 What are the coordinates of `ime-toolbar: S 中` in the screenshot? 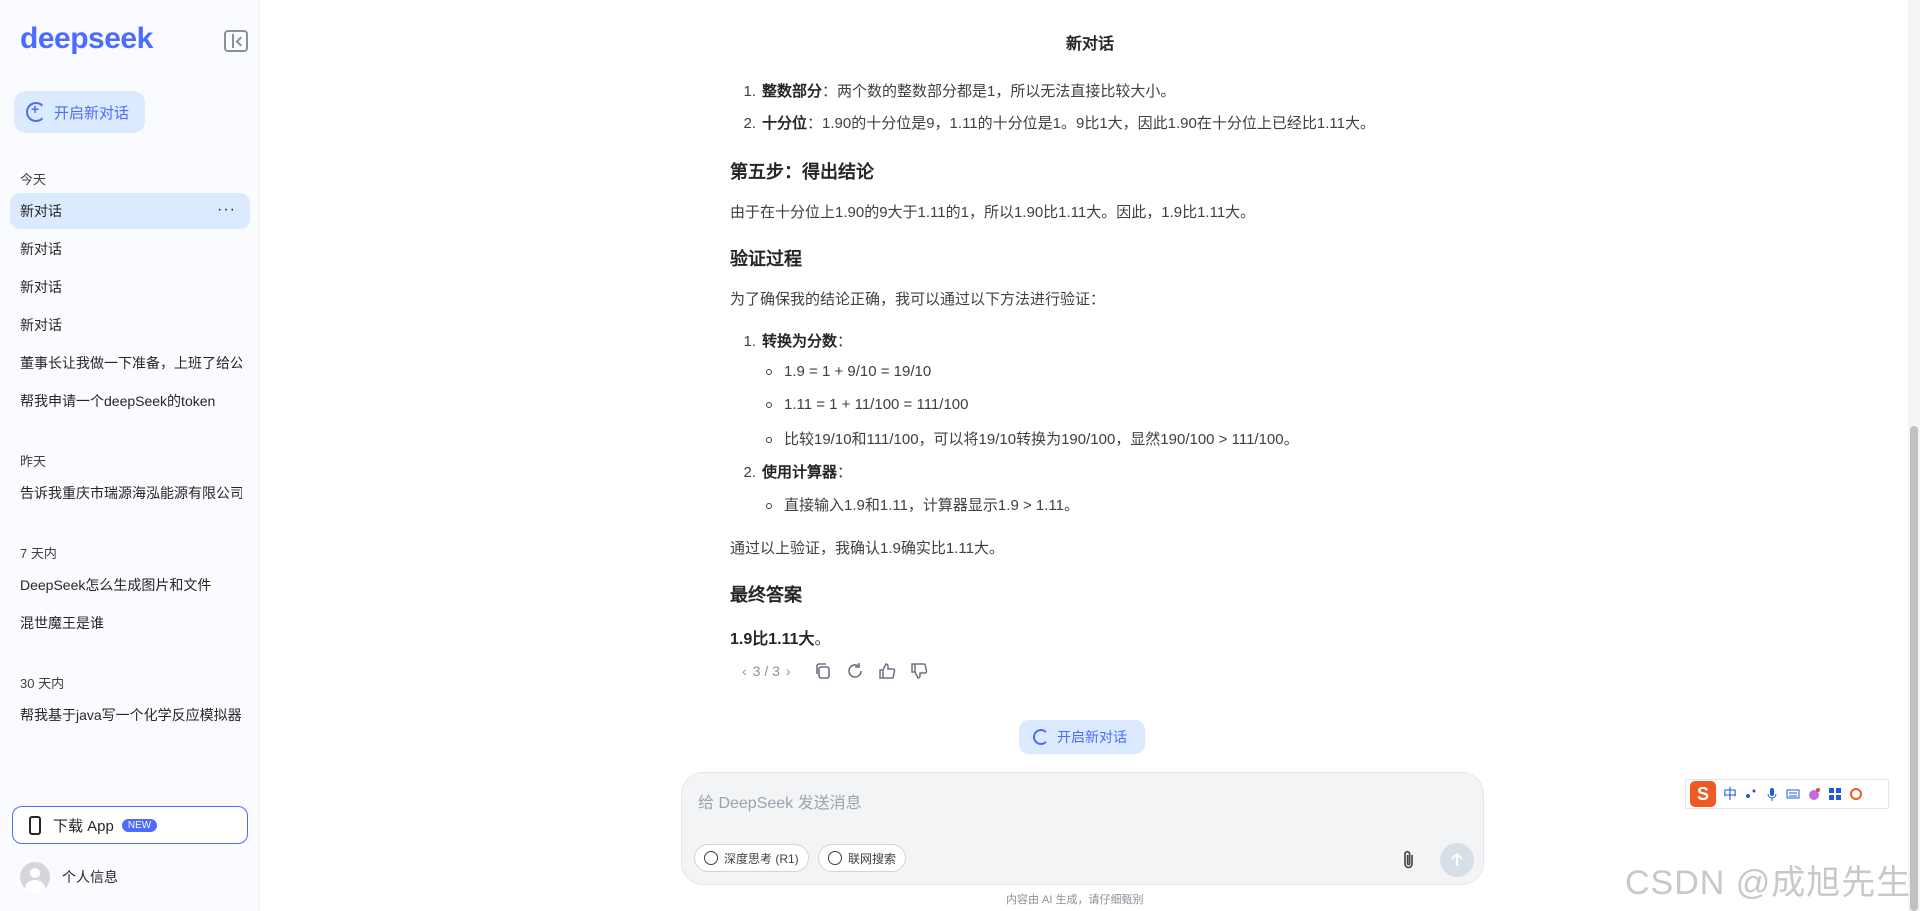 It's located at (1787, 794).